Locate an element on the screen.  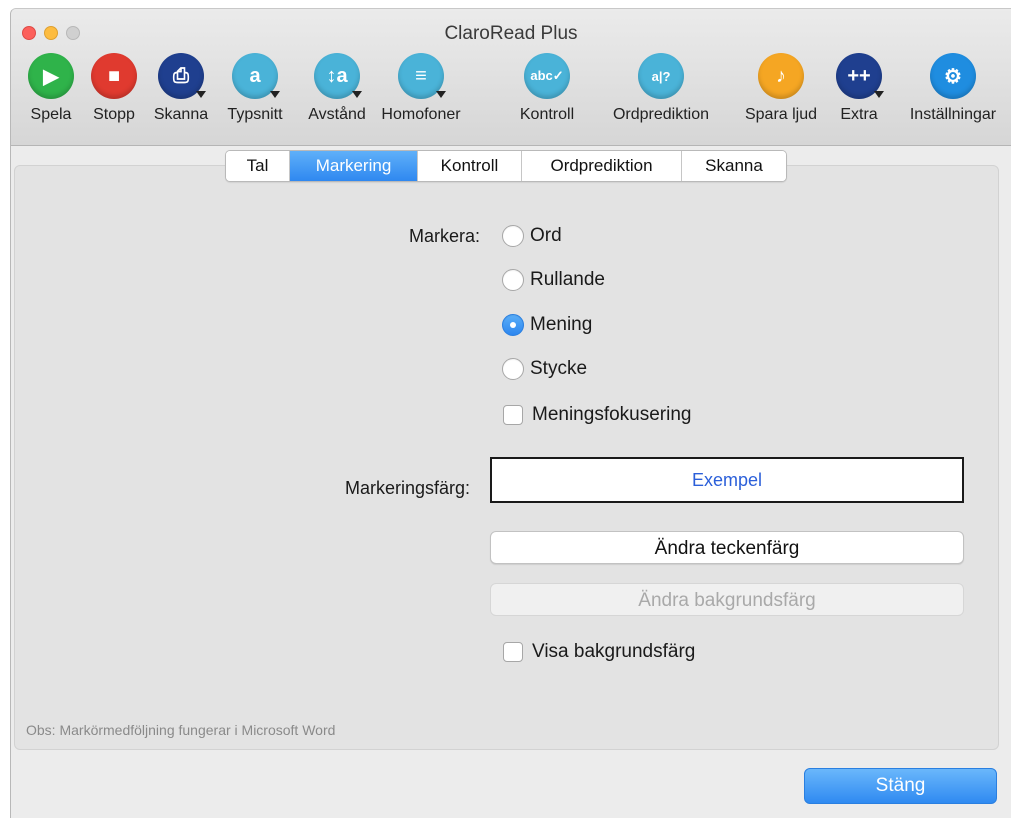
tab-kontroll: Kontroll is located at coordinates (470, 166).